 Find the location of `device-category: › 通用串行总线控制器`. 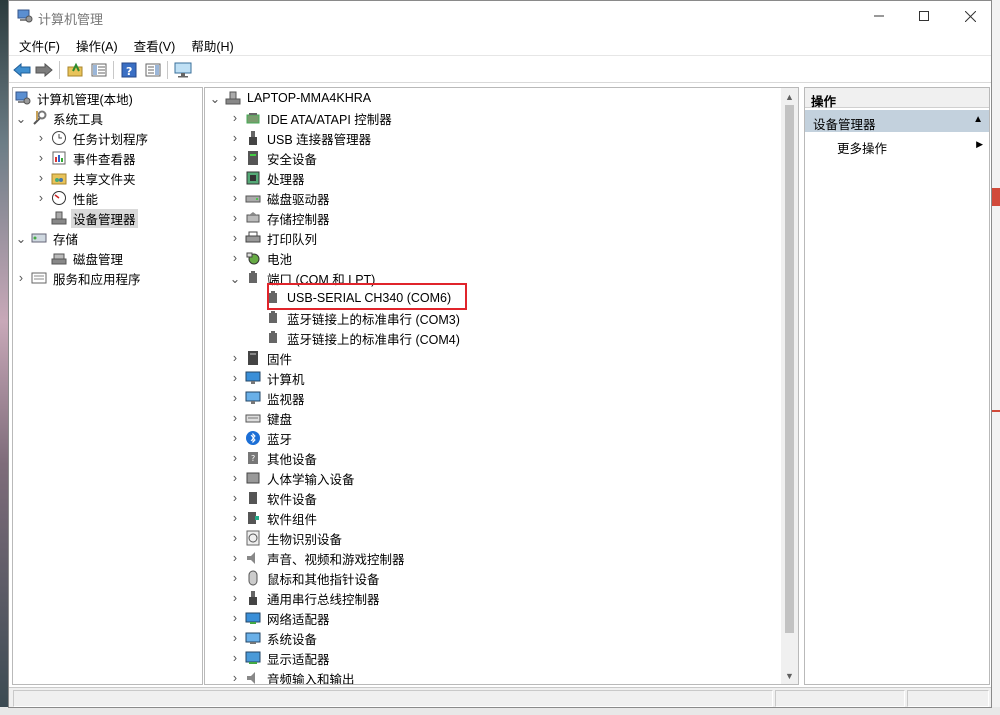

device-category: › 通用串行总线控制器 is located at coordinates (305, 598).